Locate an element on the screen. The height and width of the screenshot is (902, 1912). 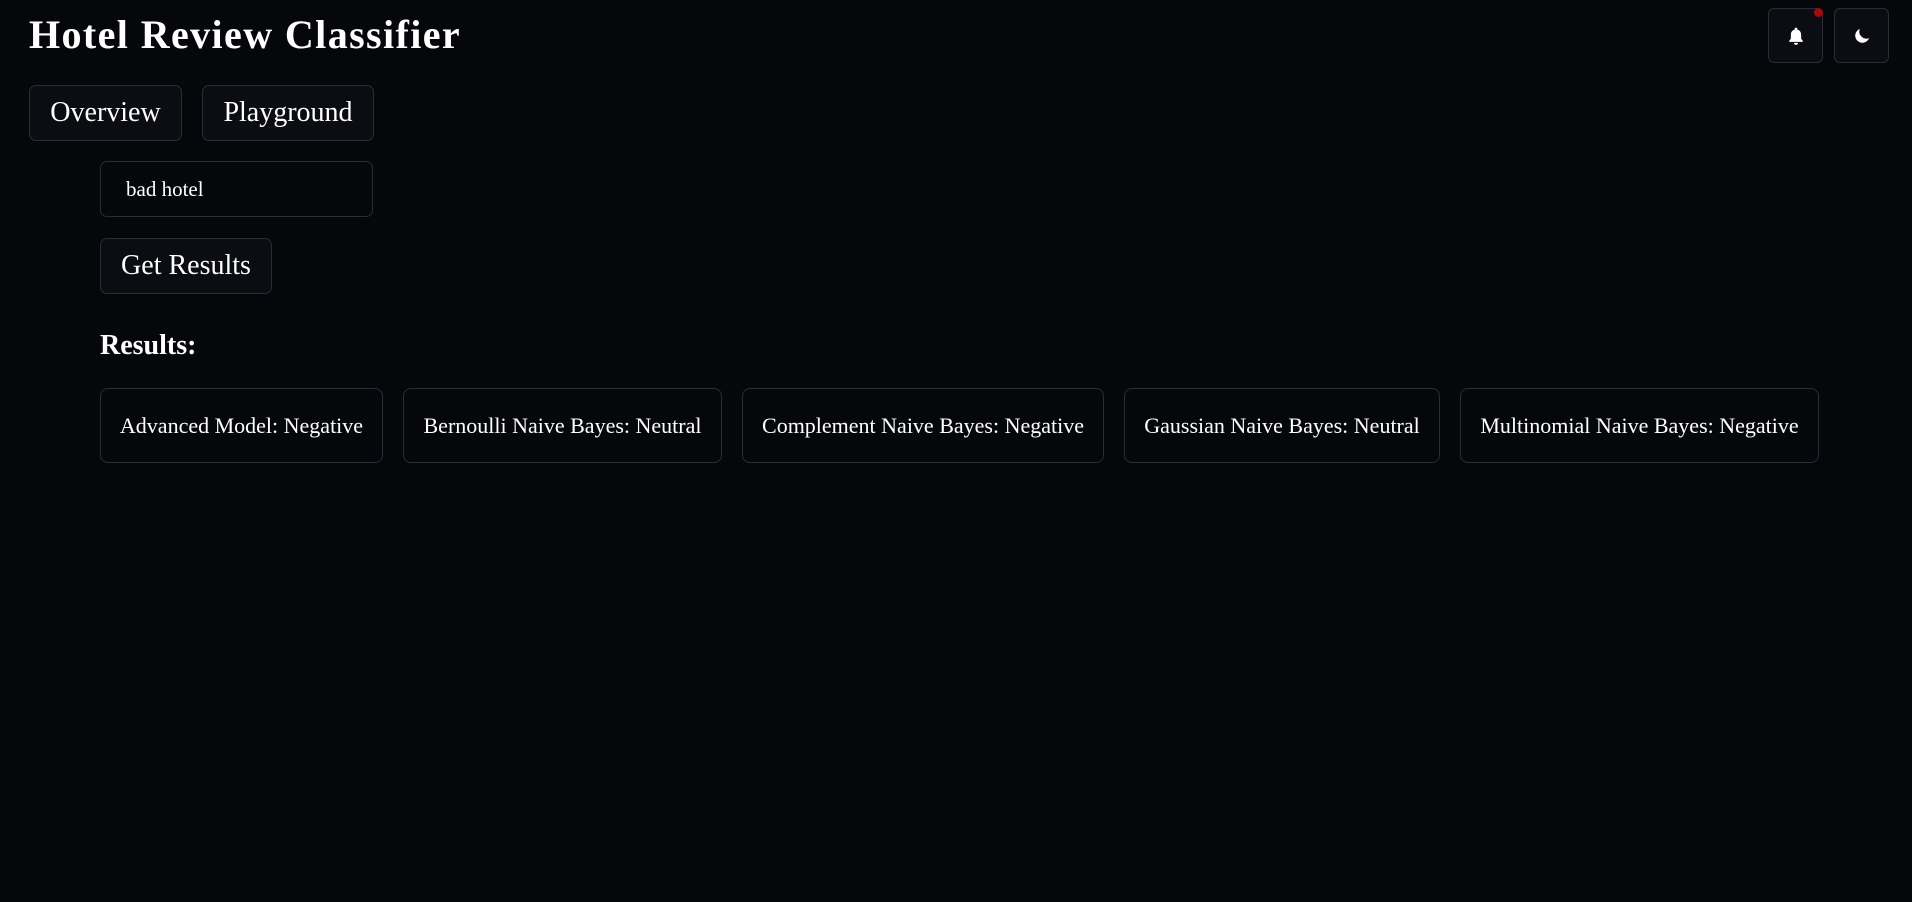
tab-playground: Playground is located at coordinates (288, 113).